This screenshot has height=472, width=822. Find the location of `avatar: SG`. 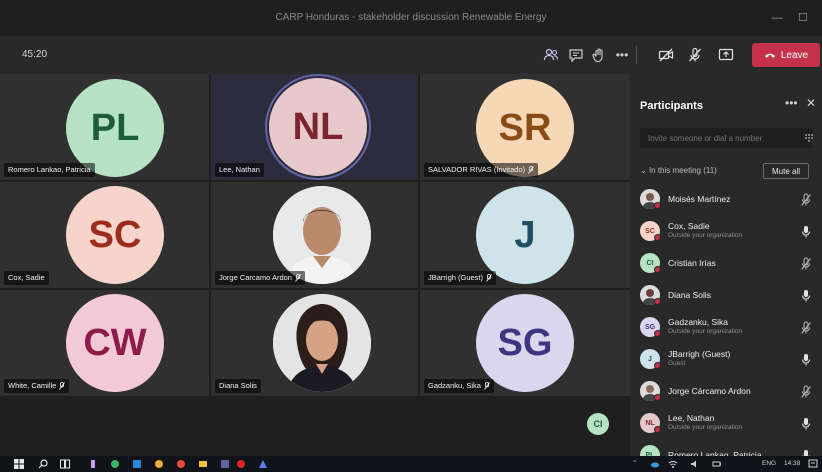

avatar: SG is located at coordinates (525, 343).